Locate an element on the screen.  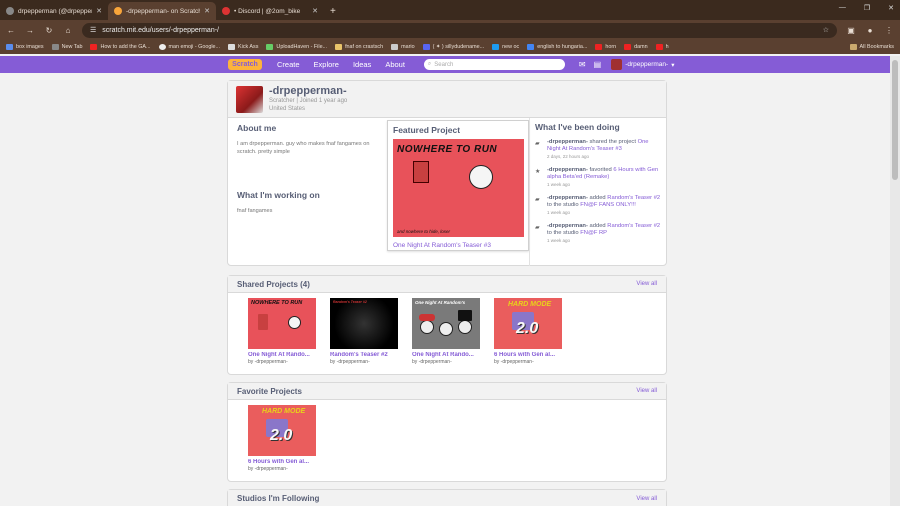
bookmark-star-icon: ☆ is located at coordinates (826, 30).